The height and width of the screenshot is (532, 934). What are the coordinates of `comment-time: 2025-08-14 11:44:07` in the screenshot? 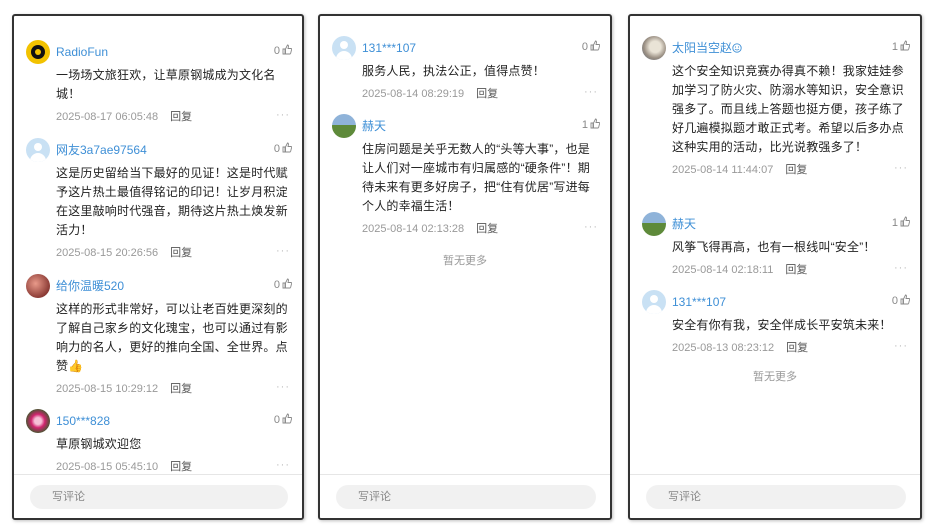 It's located at (723, 170).